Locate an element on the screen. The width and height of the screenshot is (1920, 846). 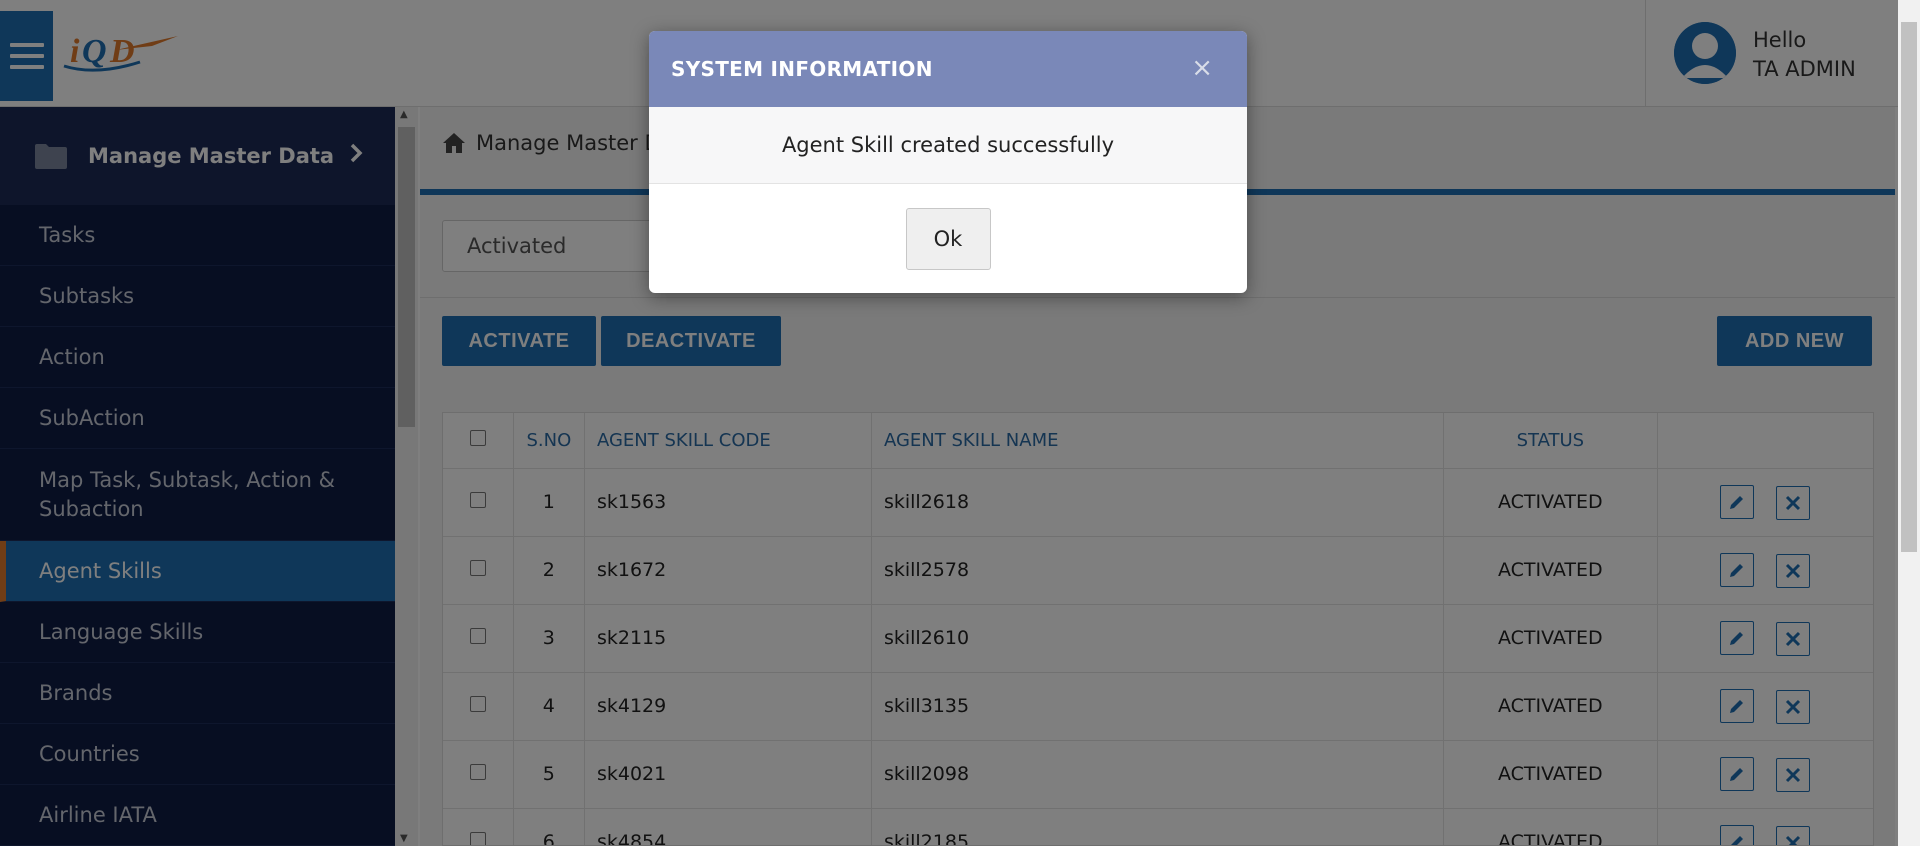
dialog-header: SYSTEM INFORMATION × is located at coordinates (948, 69).